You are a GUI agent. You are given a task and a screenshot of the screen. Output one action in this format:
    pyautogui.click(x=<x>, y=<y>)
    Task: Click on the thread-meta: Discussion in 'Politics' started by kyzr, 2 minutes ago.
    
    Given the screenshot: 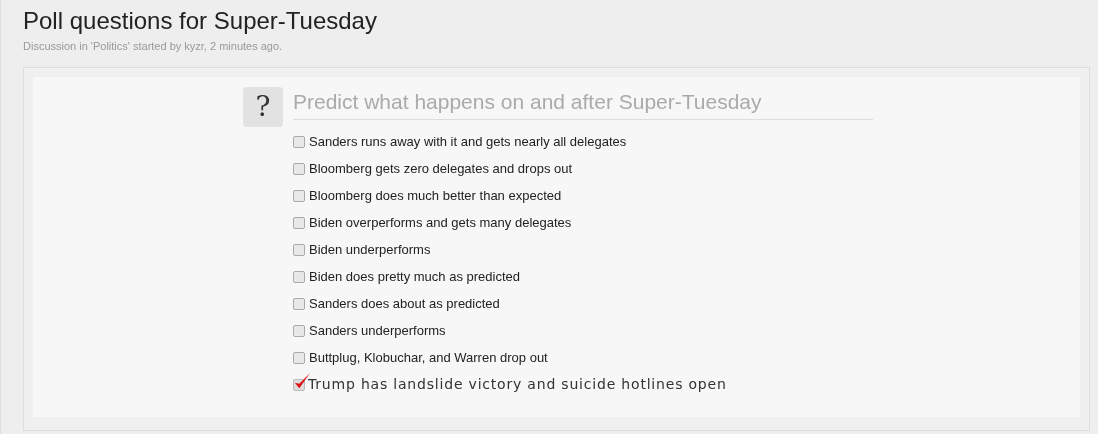 What is the action you would take?
    pyautogui.click(x=153, y=46)
    